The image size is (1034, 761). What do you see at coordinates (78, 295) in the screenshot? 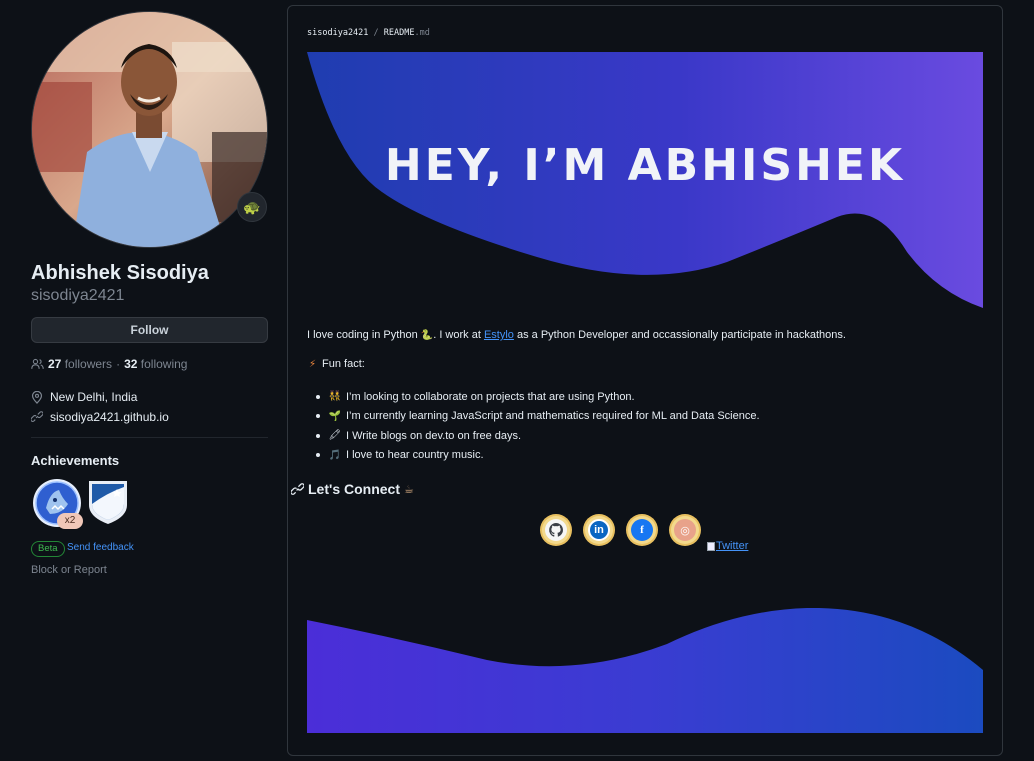
I see `profile-username: sisodiya2421` at bounding box center [78, 295].